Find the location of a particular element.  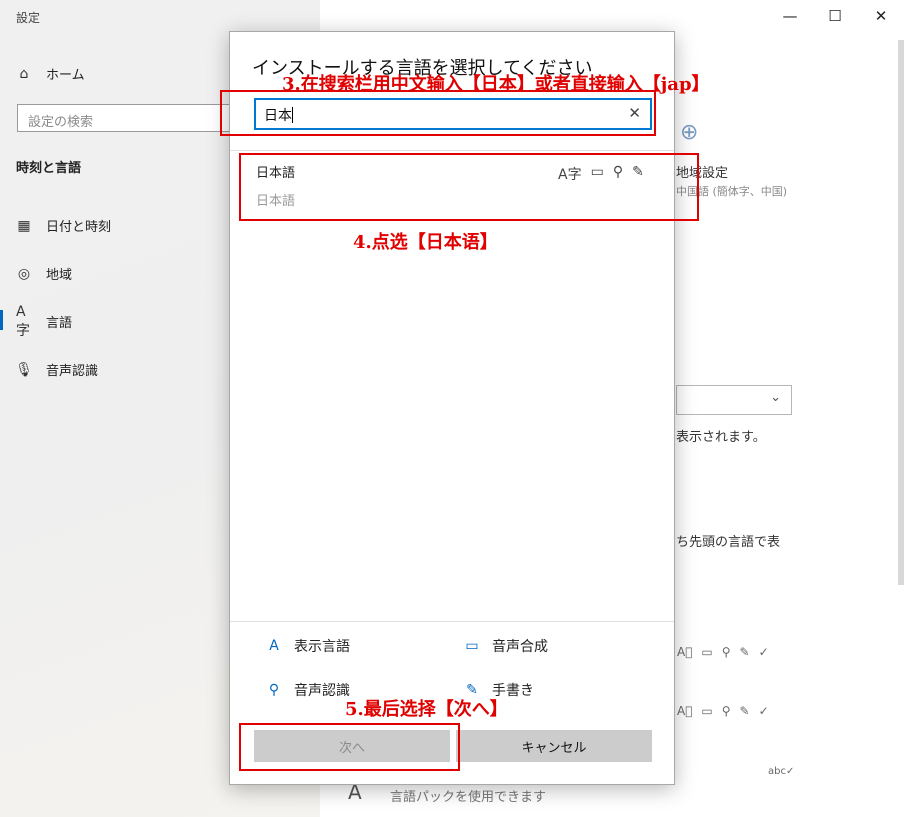

bg-shown-text: 表示されます。 is located at coordinates (721, 437).